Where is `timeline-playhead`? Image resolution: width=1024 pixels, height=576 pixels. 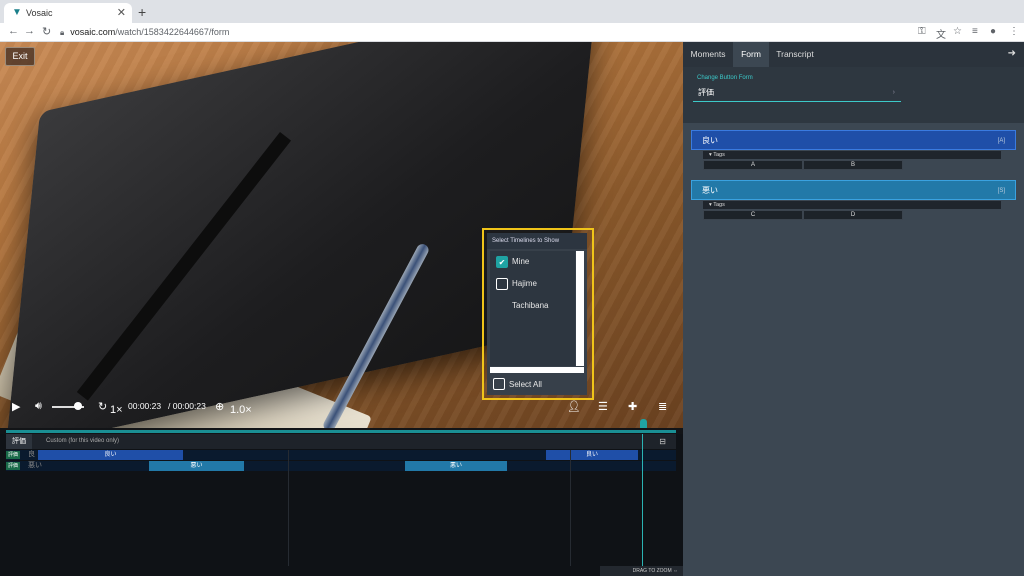 timeline-playhead is located at coordinates (642, 502).